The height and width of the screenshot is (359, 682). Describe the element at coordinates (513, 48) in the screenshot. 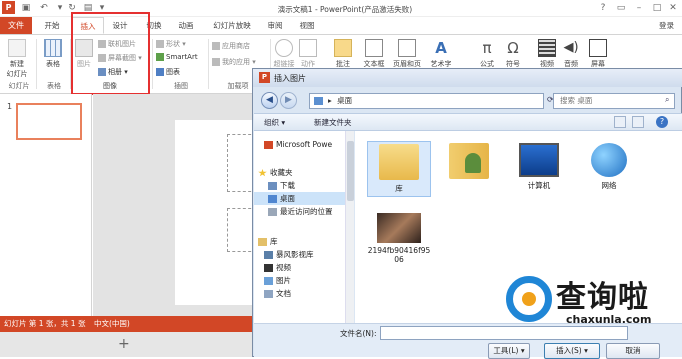

I see `omega-icon: Ω` at that location.